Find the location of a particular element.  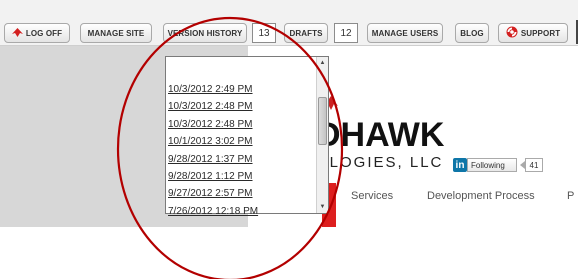

manage-users-label: MANAGE USERS is located at coordinates (405, 33).